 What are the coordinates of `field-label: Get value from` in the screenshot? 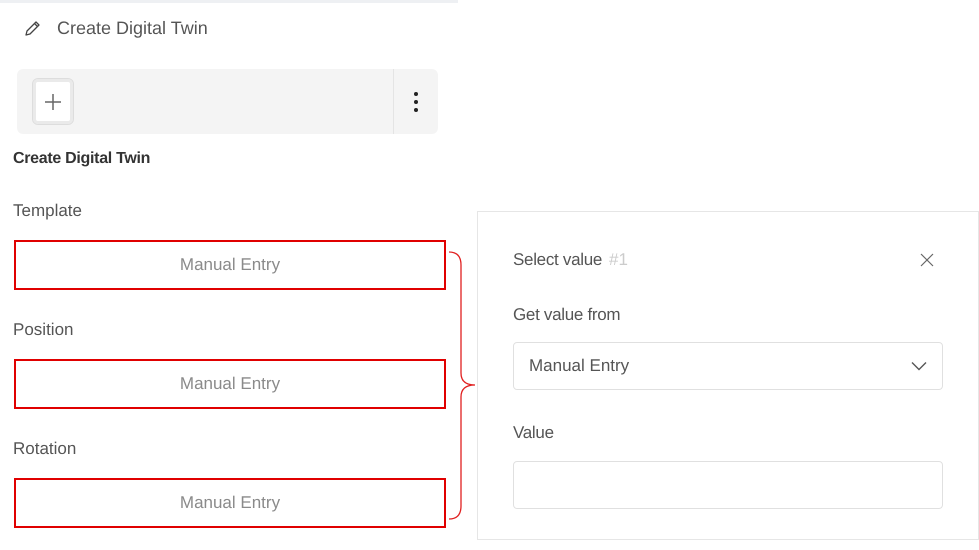 It's located at (567, 315).